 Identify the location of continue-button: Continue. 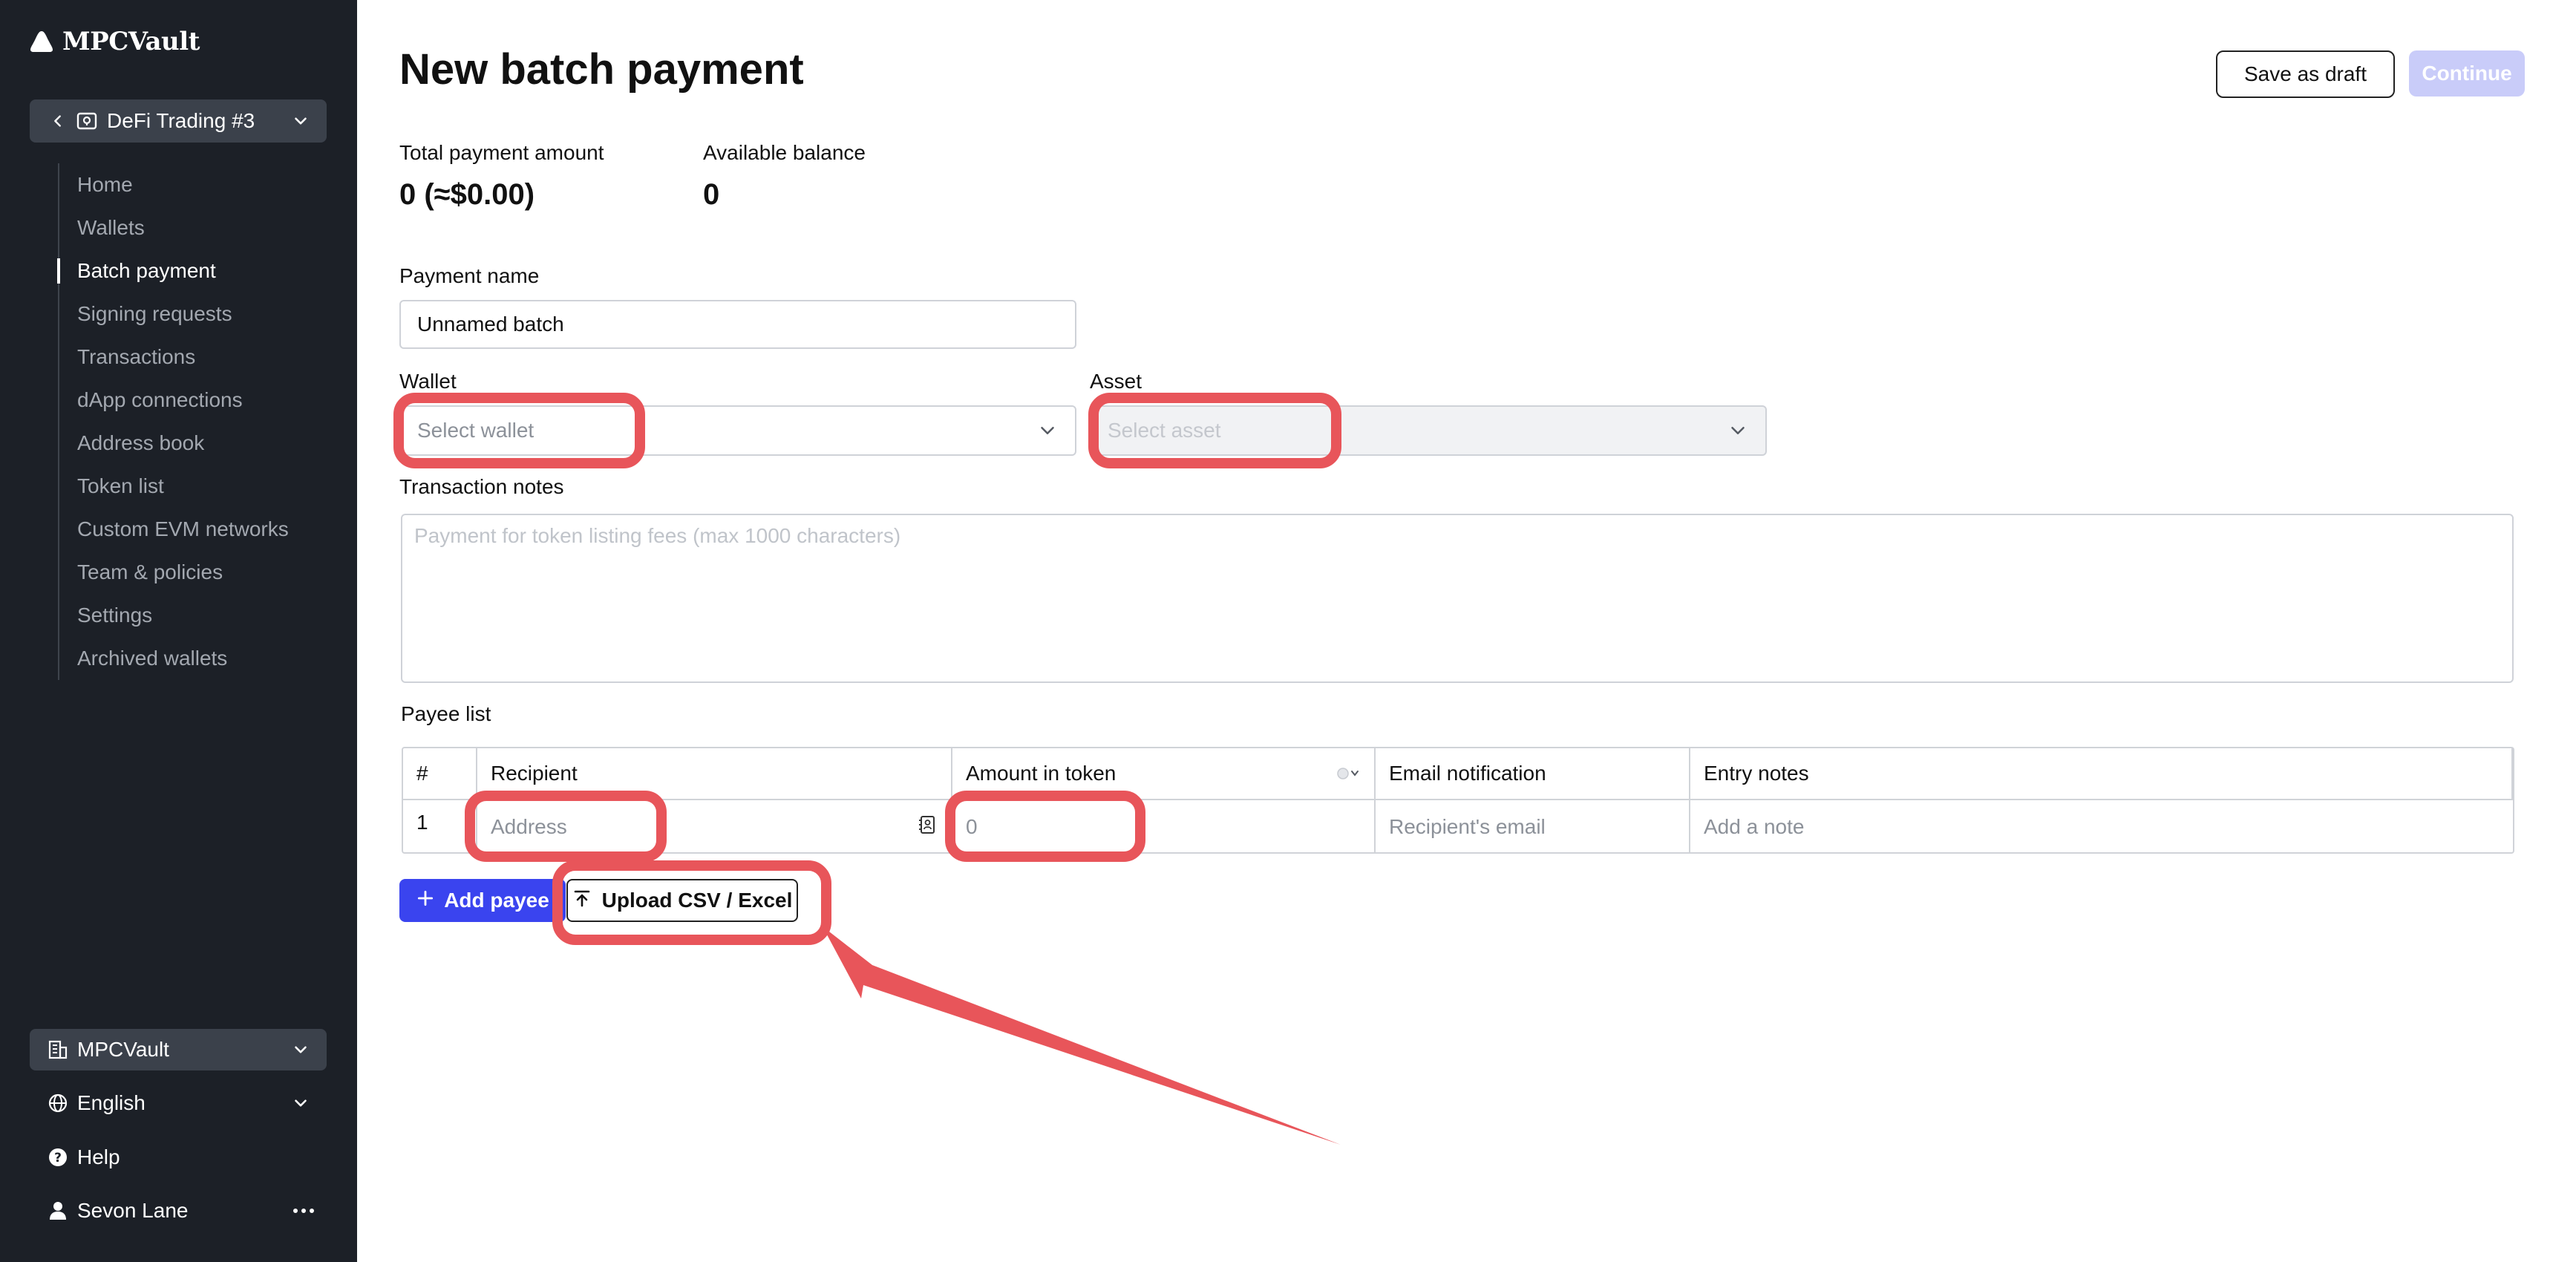
(2467, 73).